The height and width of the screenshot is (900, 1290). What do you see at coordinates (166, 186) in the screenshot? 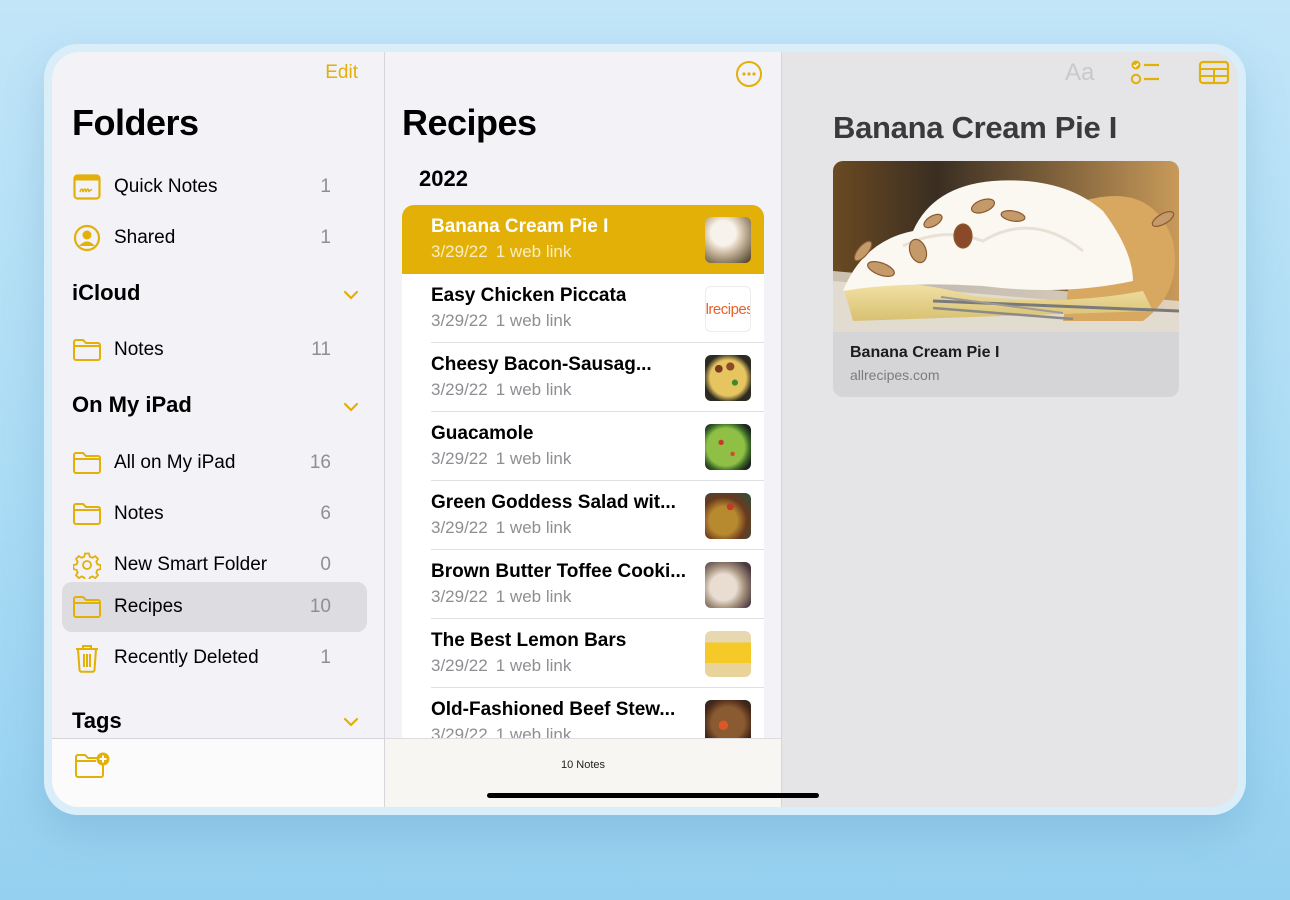
I see `folder-label: Quick Notes` at bounding box center [166, 186].